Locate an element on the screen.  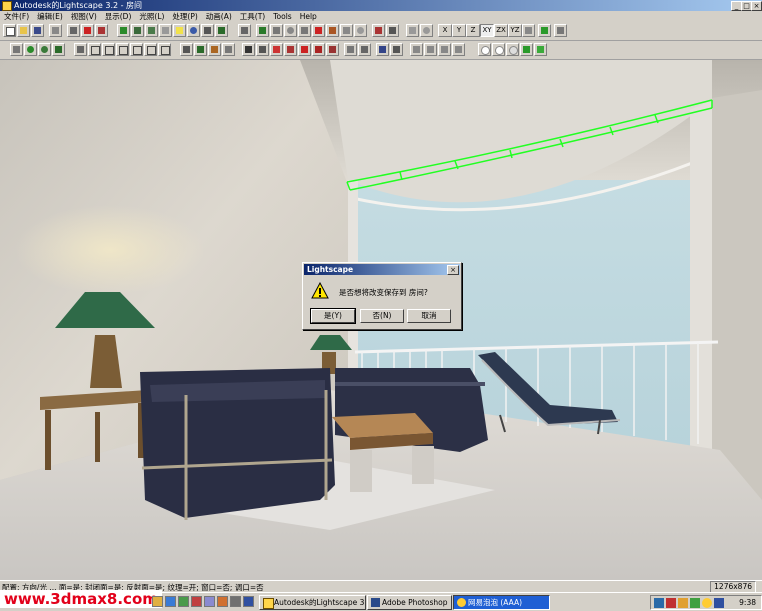
select-crossing-icon is located at coordinates (318, 49).